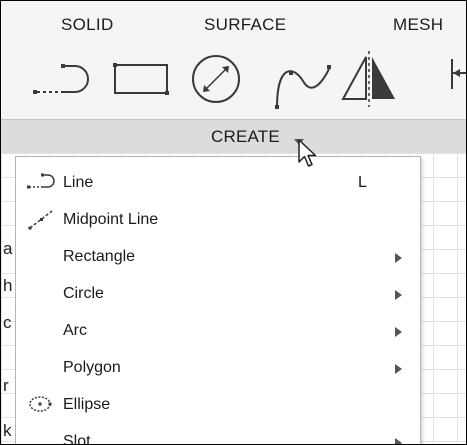  What do you see at coordinates (92, 367) in the screenshot?
I see `menu-item-label: Polygon` at bounding box center [92, 367].